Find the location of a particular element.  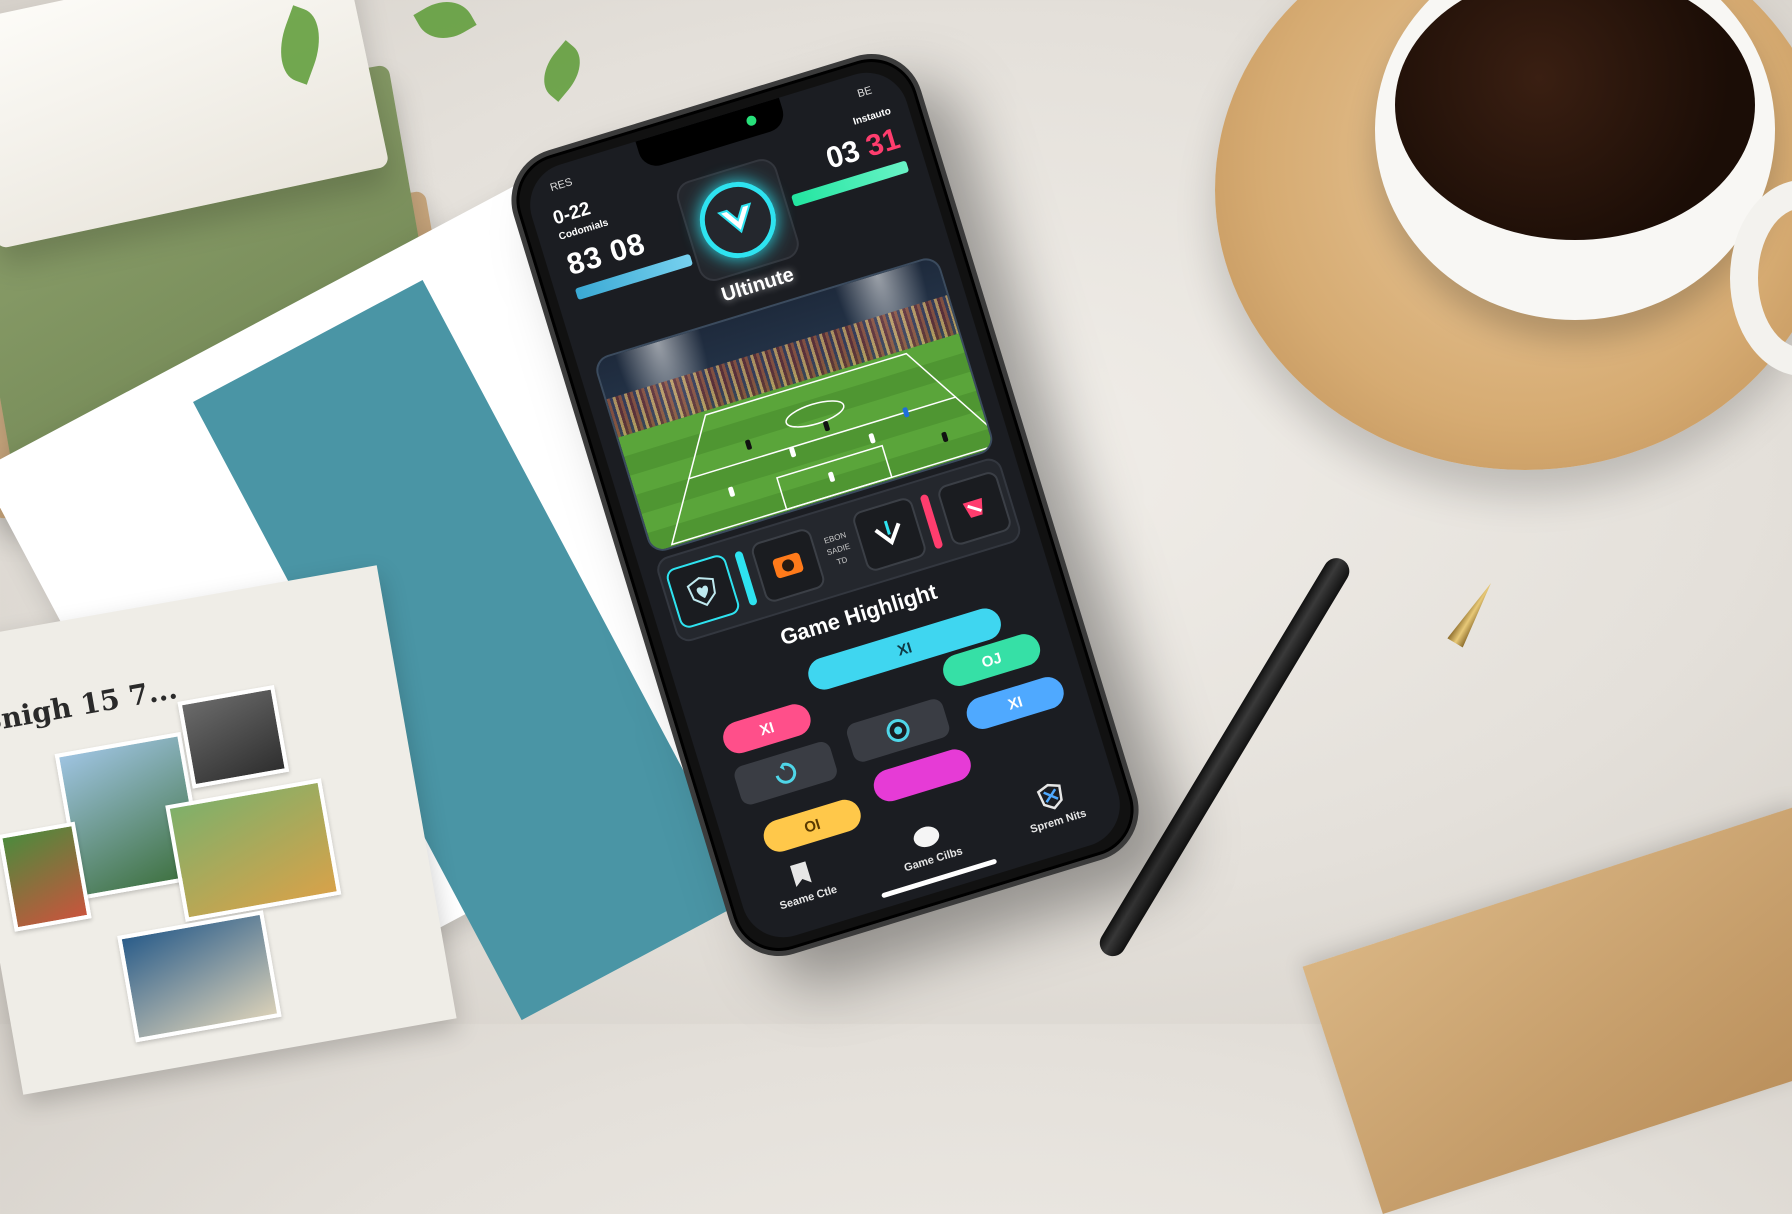

bookmark-icon is located at coordinates (801, 874).